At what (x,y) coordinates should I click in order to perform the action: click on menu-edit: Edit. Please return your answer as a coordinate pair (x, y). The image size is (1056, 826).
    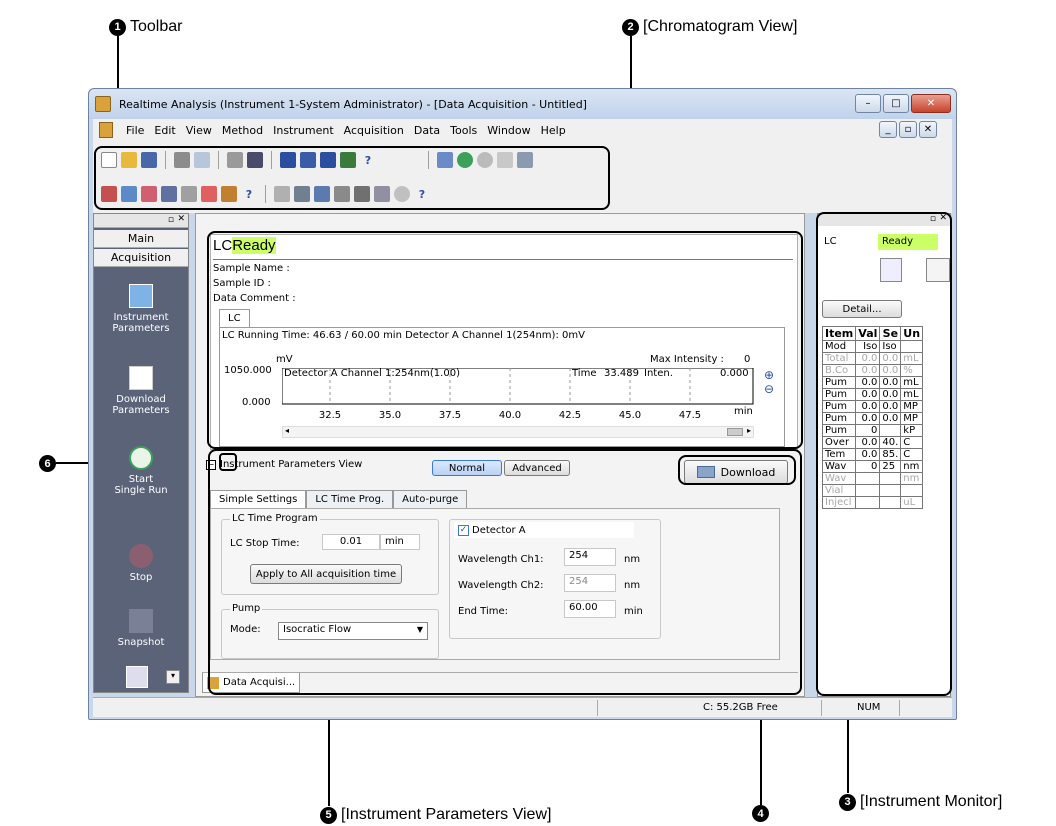
    Looking at the image, I should click on (164, 130).